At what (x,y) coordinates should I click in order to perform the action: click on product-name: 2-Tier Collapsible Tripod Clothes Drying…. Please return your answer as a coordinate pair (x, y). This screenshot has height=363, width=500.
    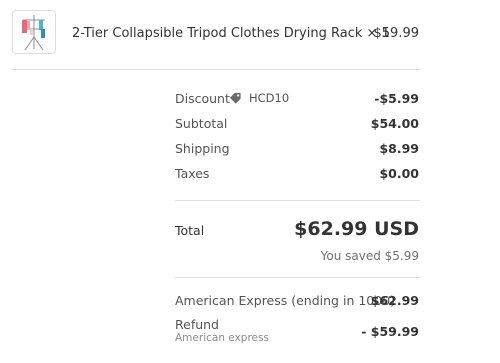
    Looking at the image, I should click on (217, 33).